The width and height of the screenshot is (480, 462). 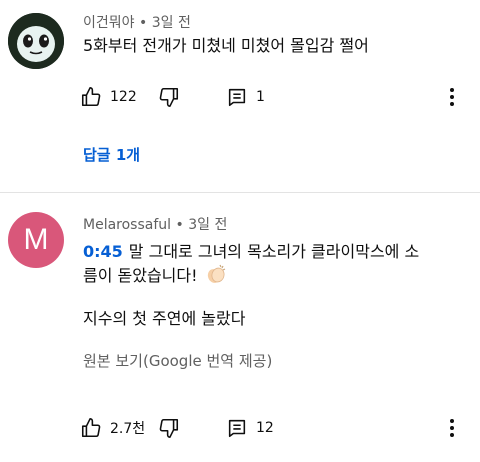 I want to click on comment-text-line: 름이 돋았습니다!, so click(x=155, y=276).